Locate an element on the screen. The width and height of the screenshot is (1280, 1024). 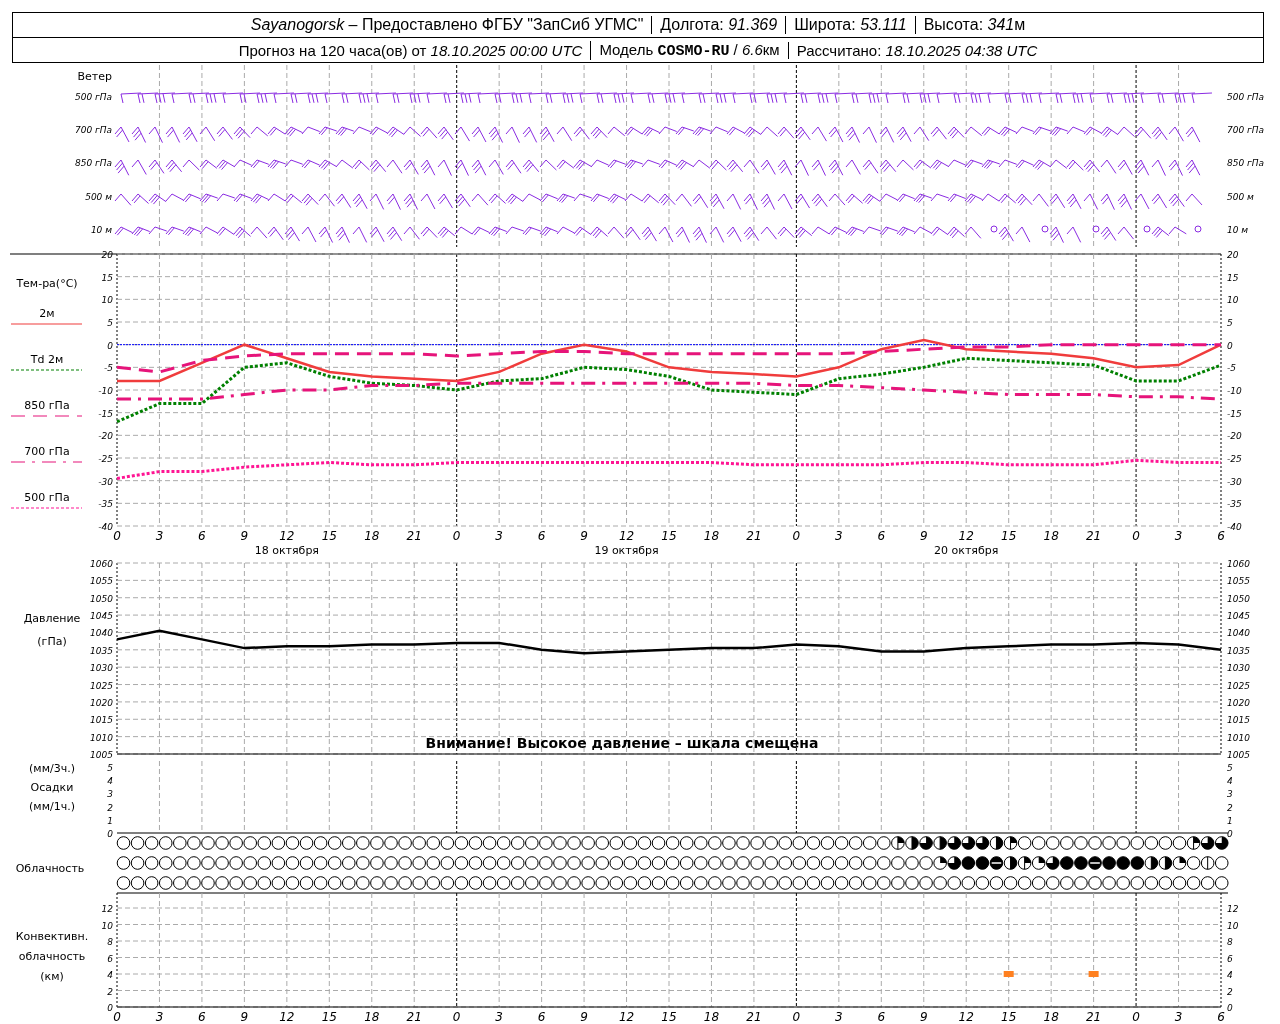
axis-tick-label: 1020 is located at coordinates (1238, 702).